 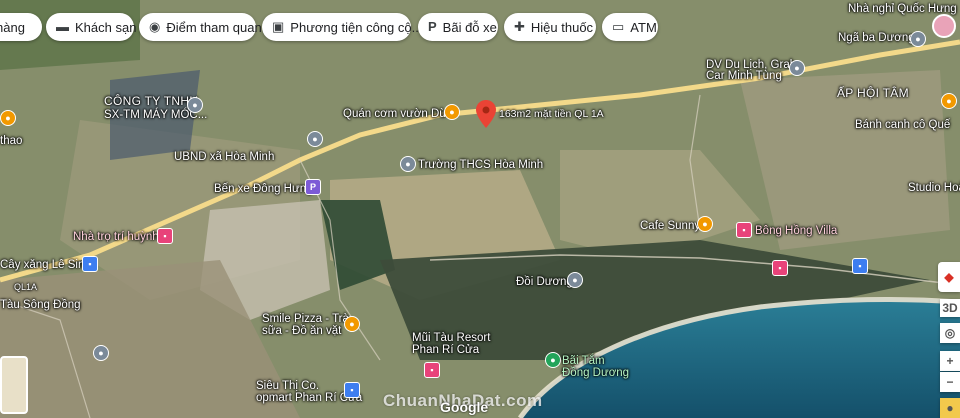 What do you see at coordinates (62, 26) in the screenshot?
I see `bed-icon: ▬` at bounding box center [62, 26].